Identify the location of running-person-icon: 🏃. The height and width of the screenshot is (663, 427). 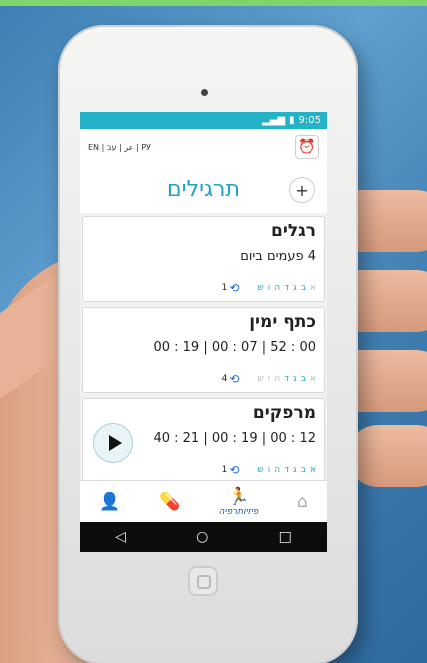
(238, 497).